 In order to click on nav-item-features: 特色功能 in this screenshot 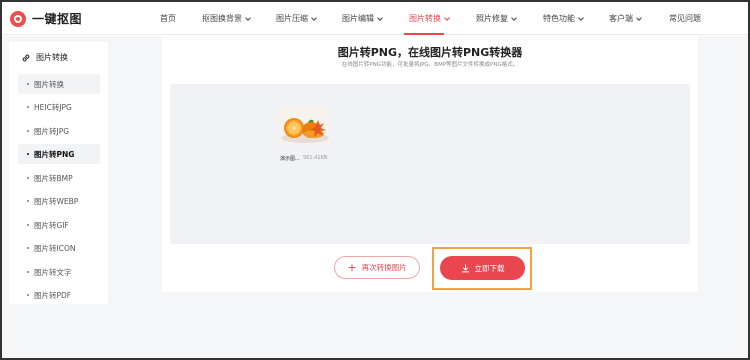, I will do `click(563, 18)`.